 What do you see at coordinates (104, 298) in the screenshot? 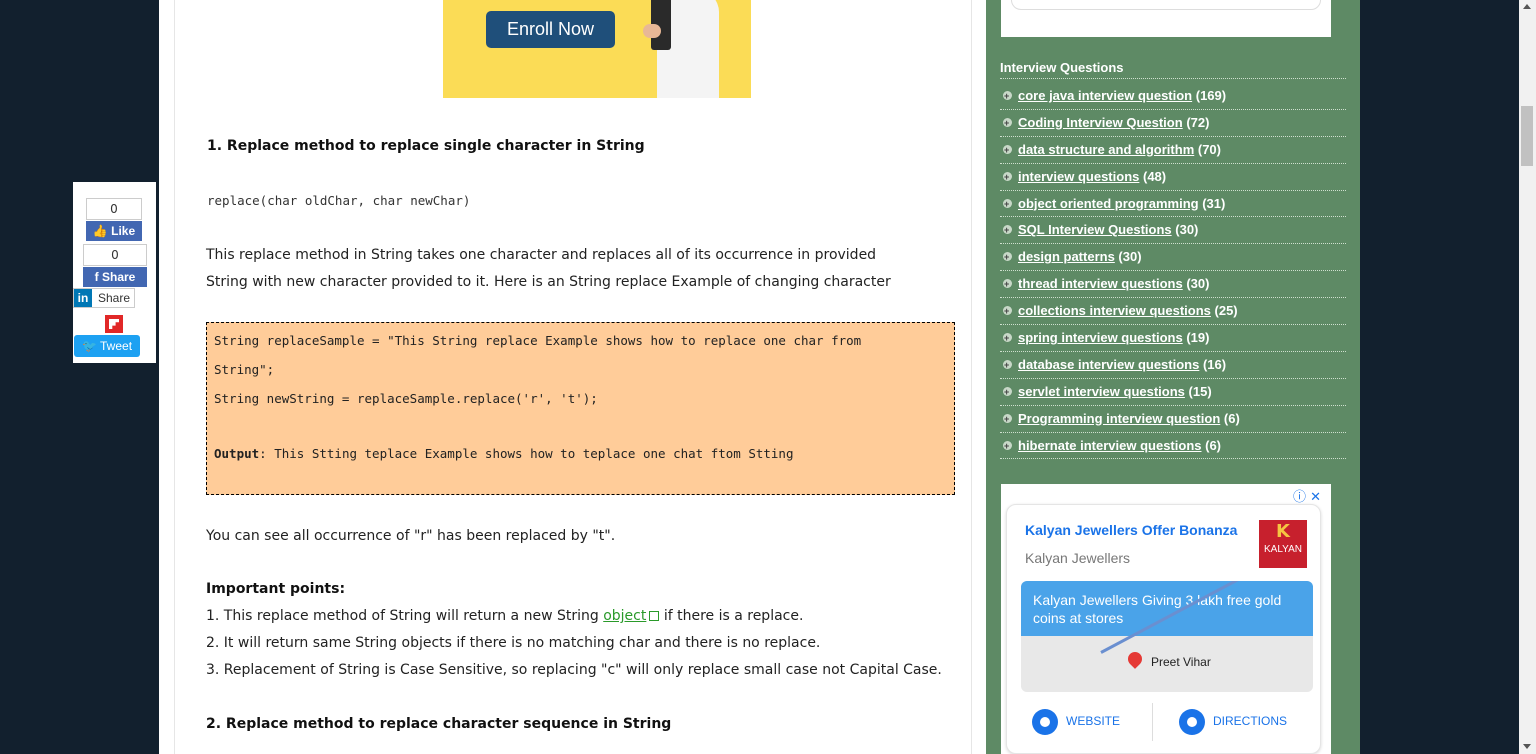
I see `linkedin-share-button: in Share` at bounding box center [104, 298].